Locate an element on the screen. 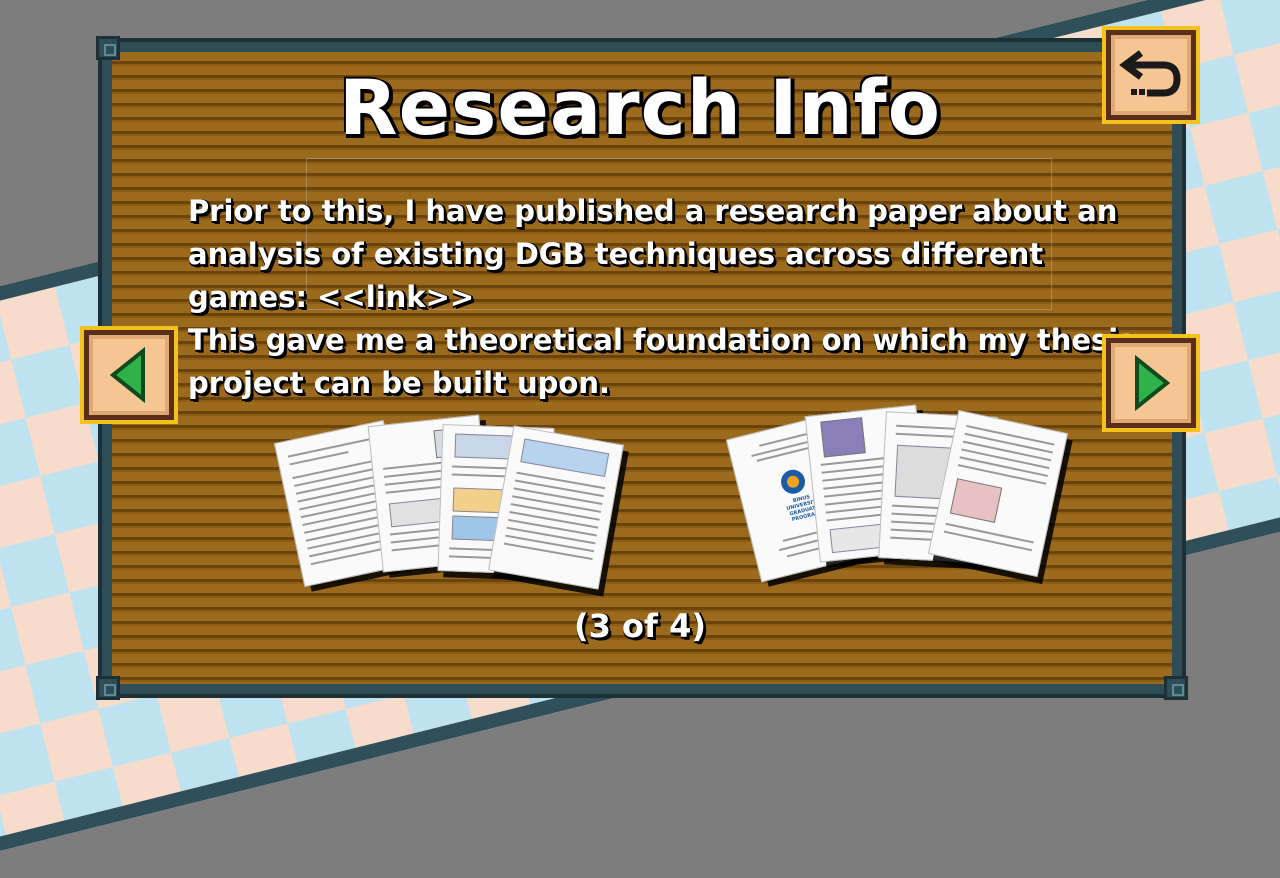 The width and height of the screenshot is (1280, 878). university-logo-icon is located at coordinates (793, 481).